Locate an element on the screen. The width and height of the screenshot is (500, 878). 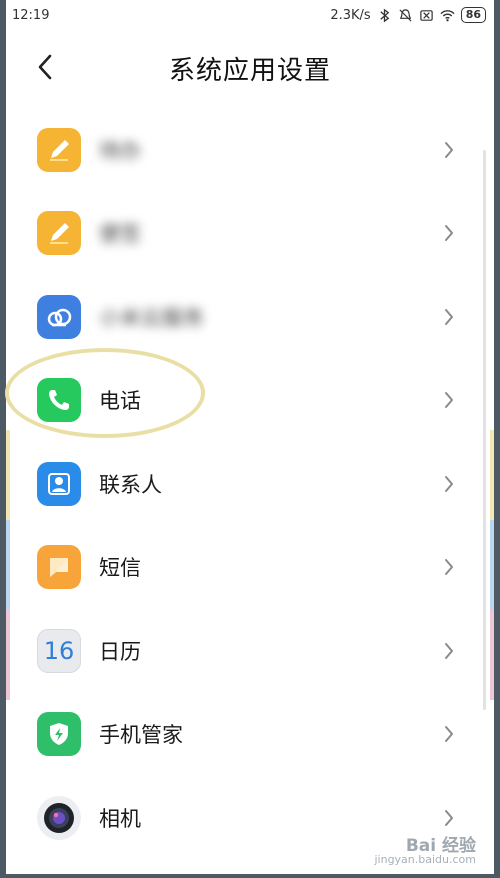
mute-bell-icon is located at coordinates (405, 15).